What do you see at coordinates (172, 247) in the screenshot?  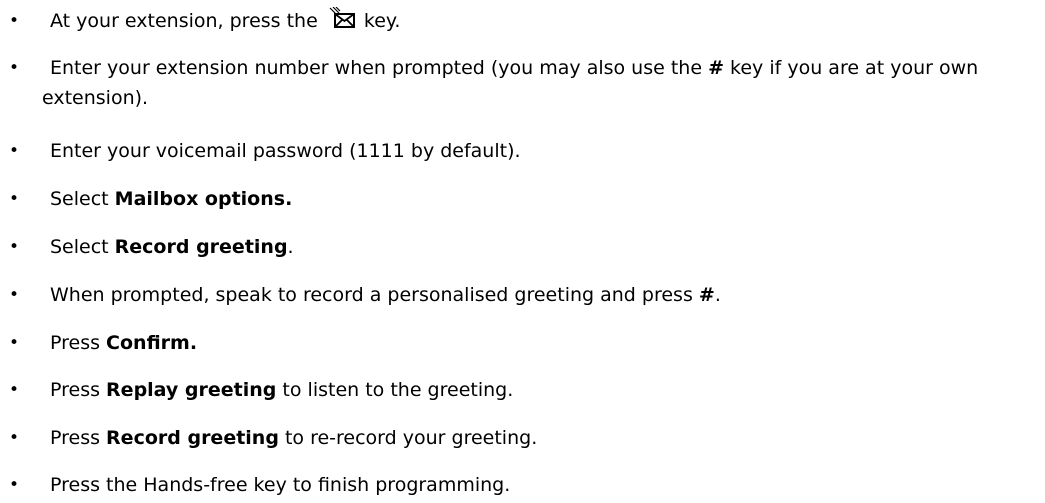 I see `step-text: Select Record greeting.` at bounding box center [172, 247].